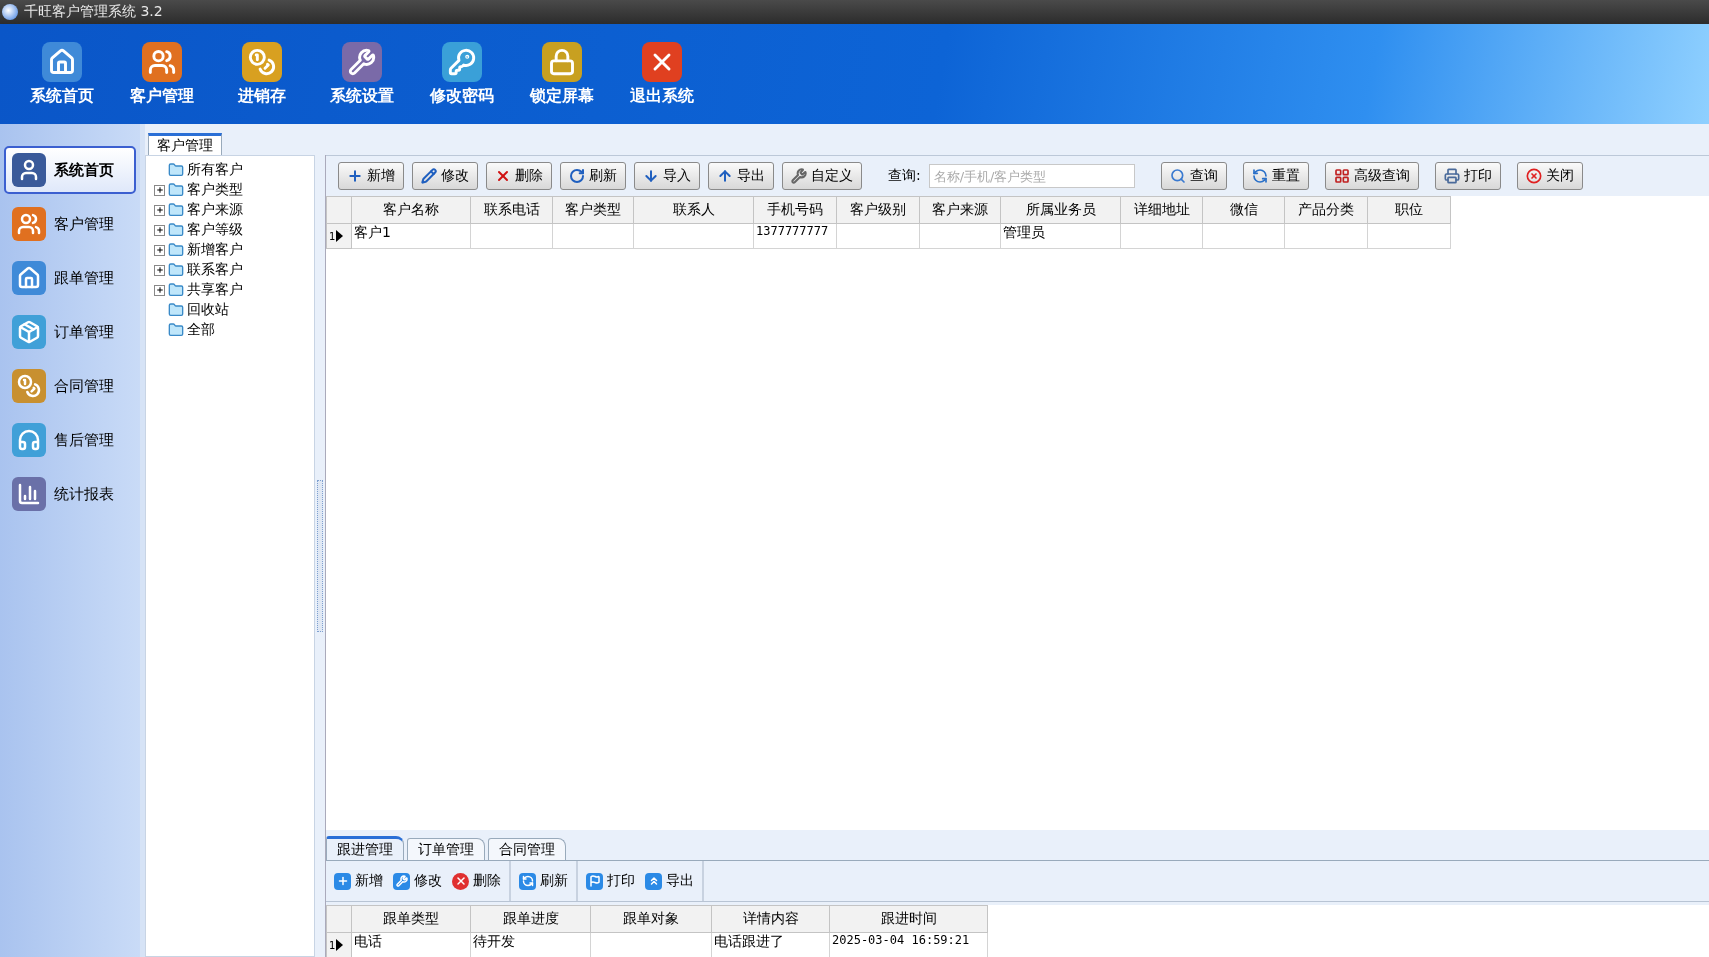  What do you see at coordinates (1193, 176) in the screenshot?
I see `action-button: 查询` at bounding box center [1193, 176].